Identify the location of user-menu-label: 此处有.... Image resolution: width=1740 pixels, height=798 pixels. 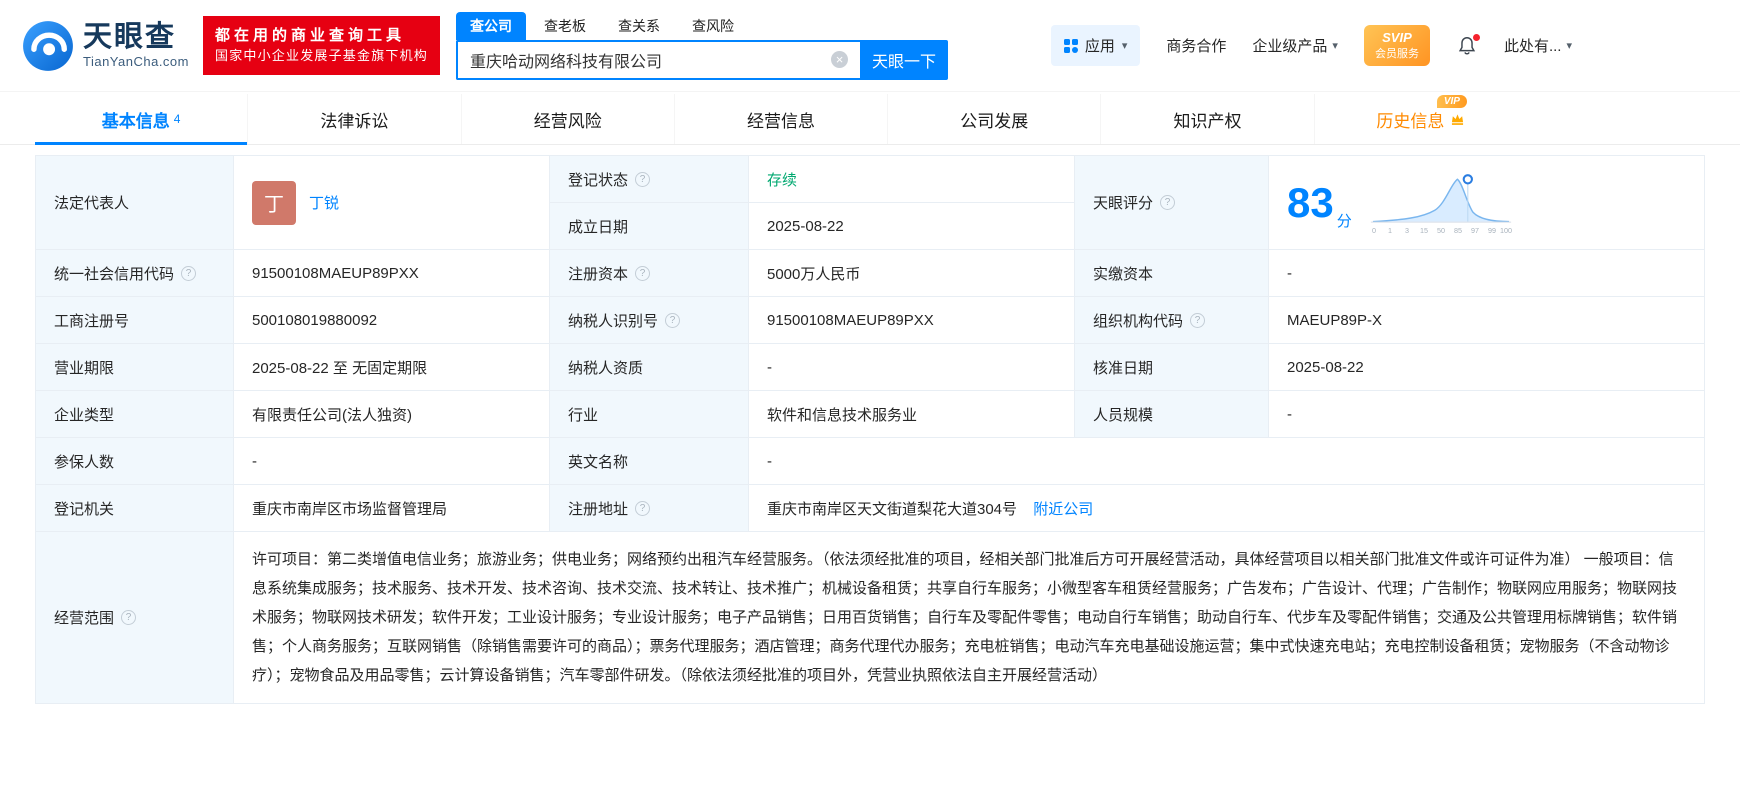
(1532, 46).